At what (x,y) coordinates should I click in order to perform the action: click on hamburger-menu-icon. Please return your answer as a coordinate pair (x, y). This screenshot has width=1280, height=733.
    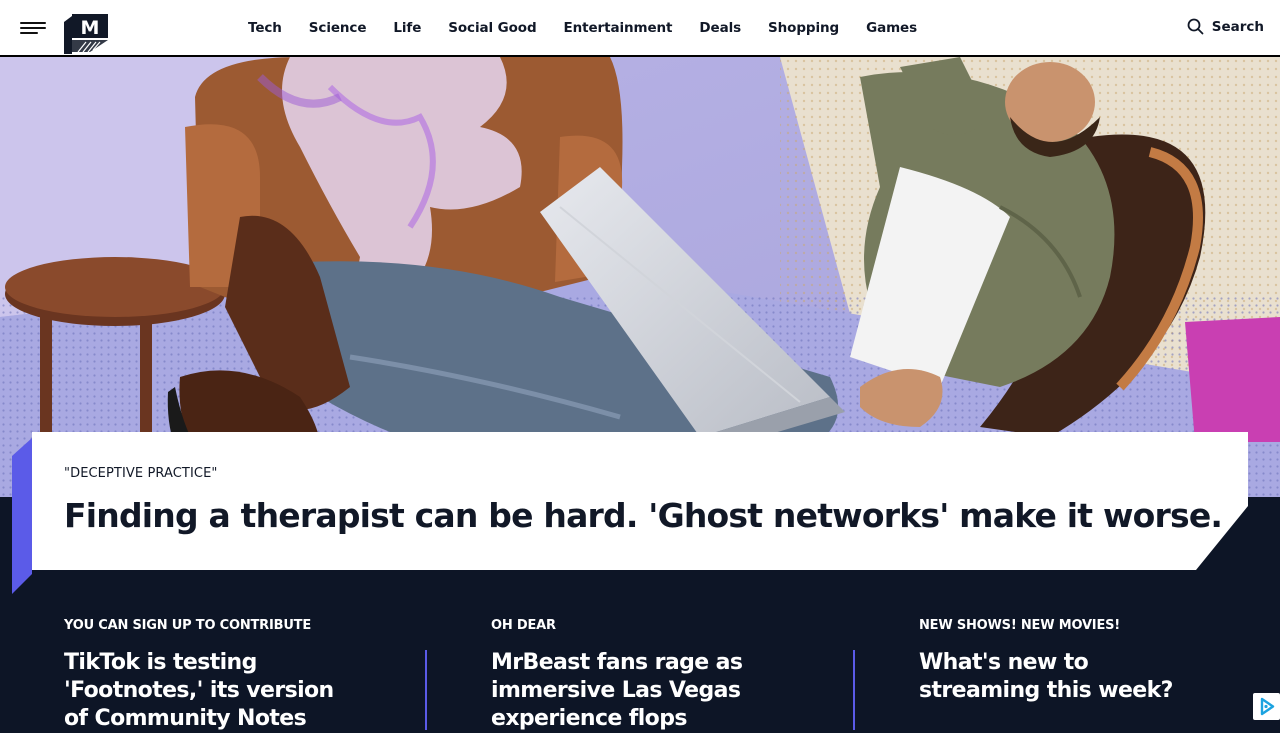
    Looking at the image, I should click on (34, 28).